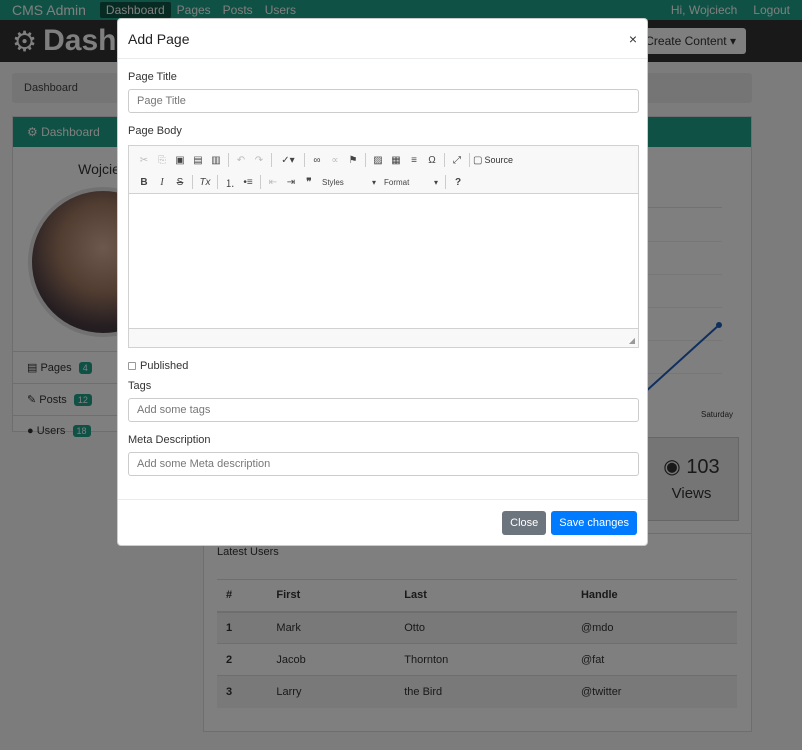 Image resolution: width=802 pixels, height=750 pixels. I want to click on modal-title: Add Page, so click(159, 38).